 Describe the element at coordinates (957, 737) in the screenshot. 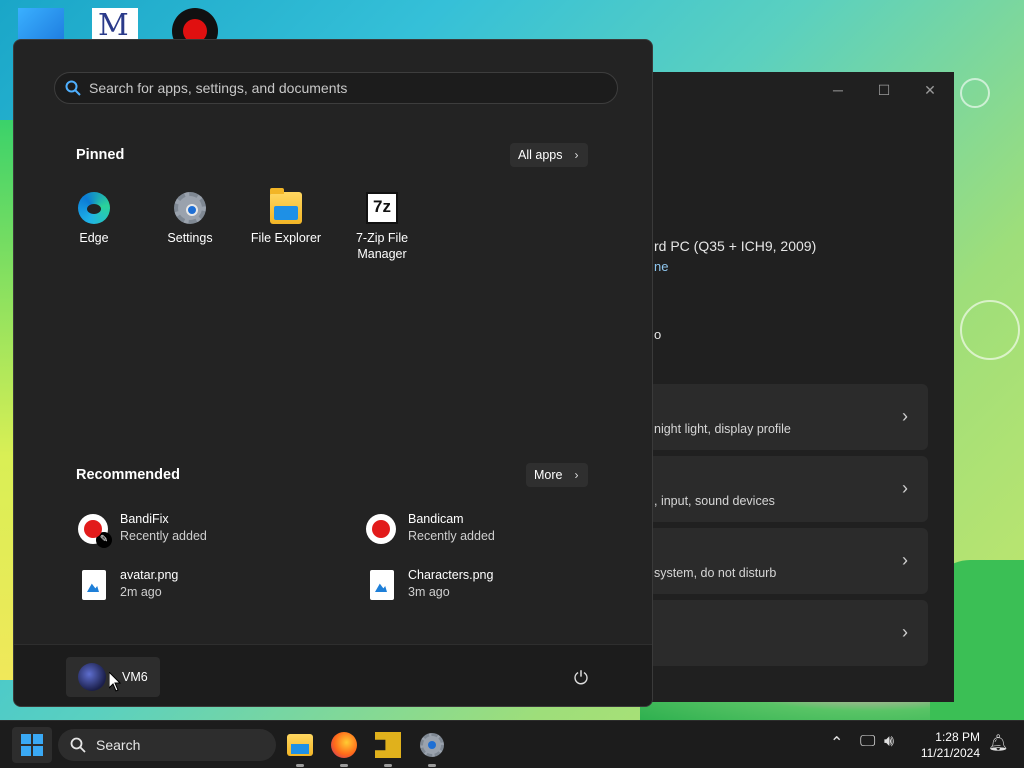

I see `clock-time: 1:28 PM` at that location.